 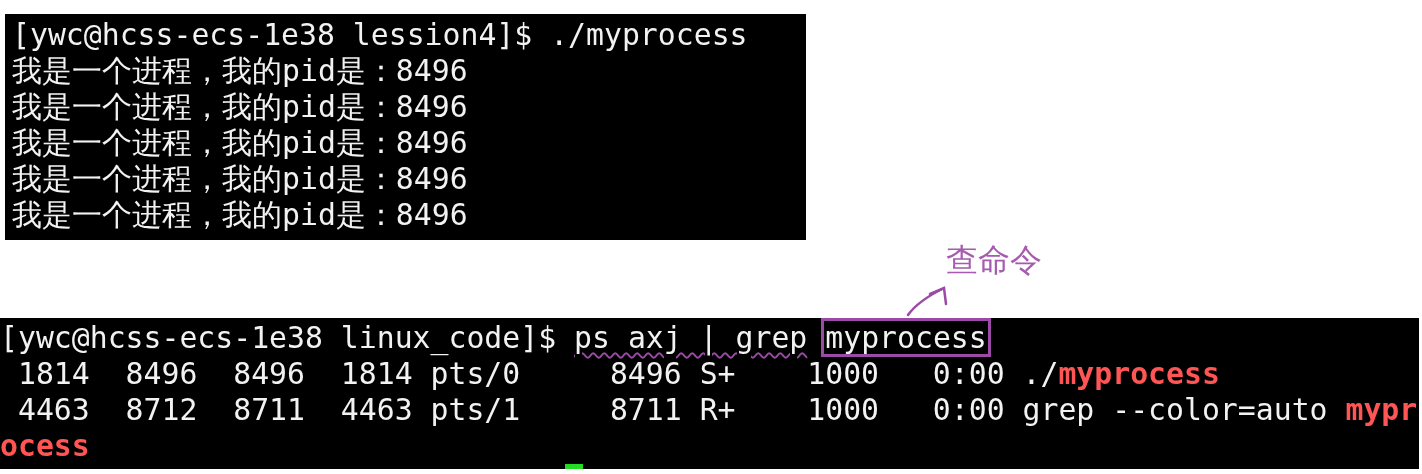 What do you see at coordinates (691, 337) in the screenshot?
I see `underlined-text: ps axj | grep` at bounding box center [691, 337].